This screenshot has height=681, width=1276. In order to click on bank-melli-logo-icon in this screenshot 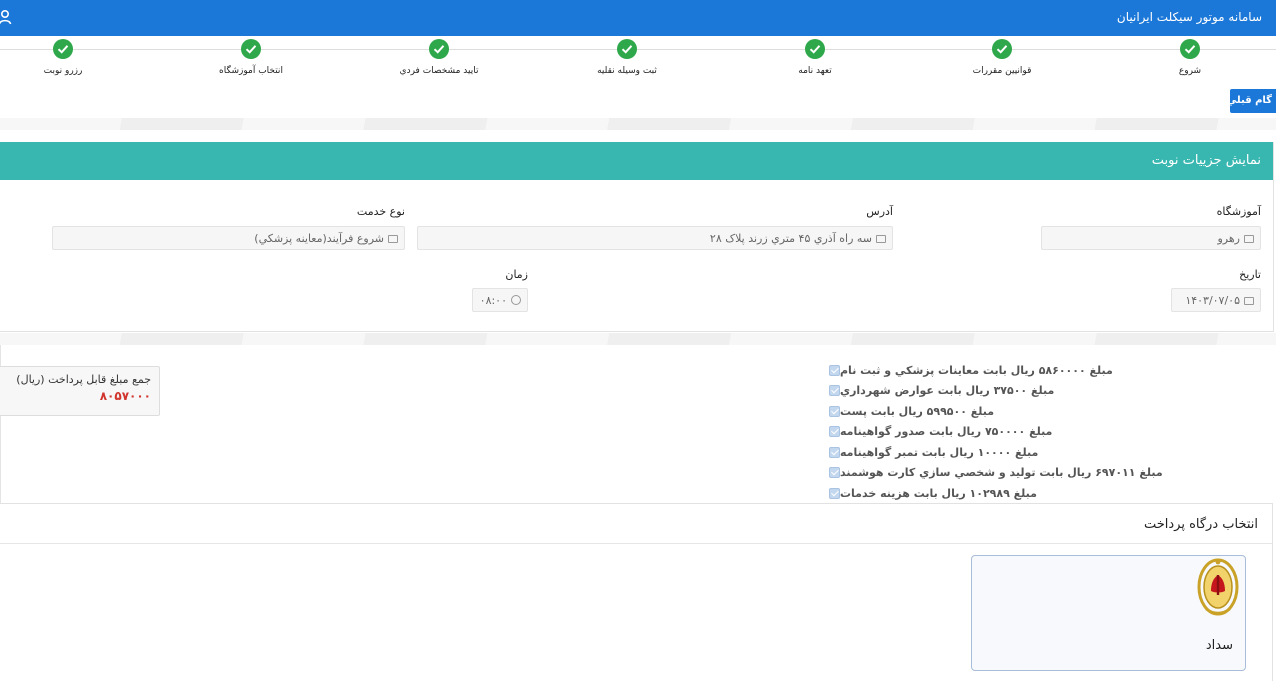, I will do `click(1218, 587)`.